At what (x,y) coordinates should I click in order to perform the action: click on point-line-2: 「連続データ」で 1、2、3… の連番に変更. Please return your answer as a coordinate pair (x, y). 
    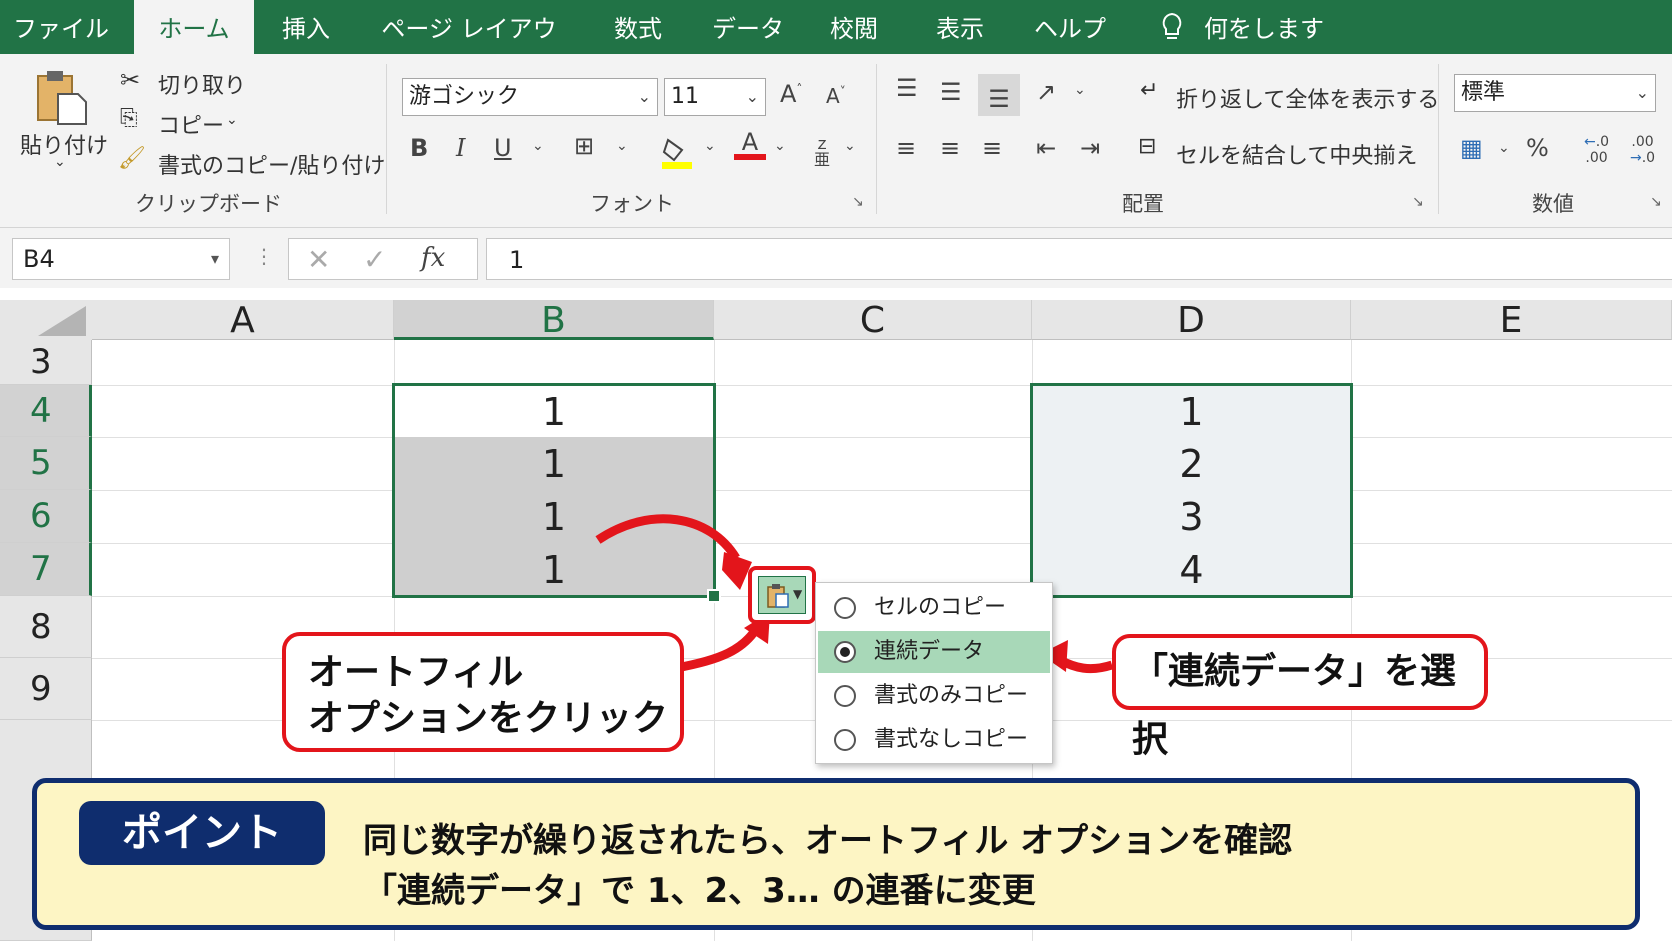
    Looking at the image, I should click on (699, 891).